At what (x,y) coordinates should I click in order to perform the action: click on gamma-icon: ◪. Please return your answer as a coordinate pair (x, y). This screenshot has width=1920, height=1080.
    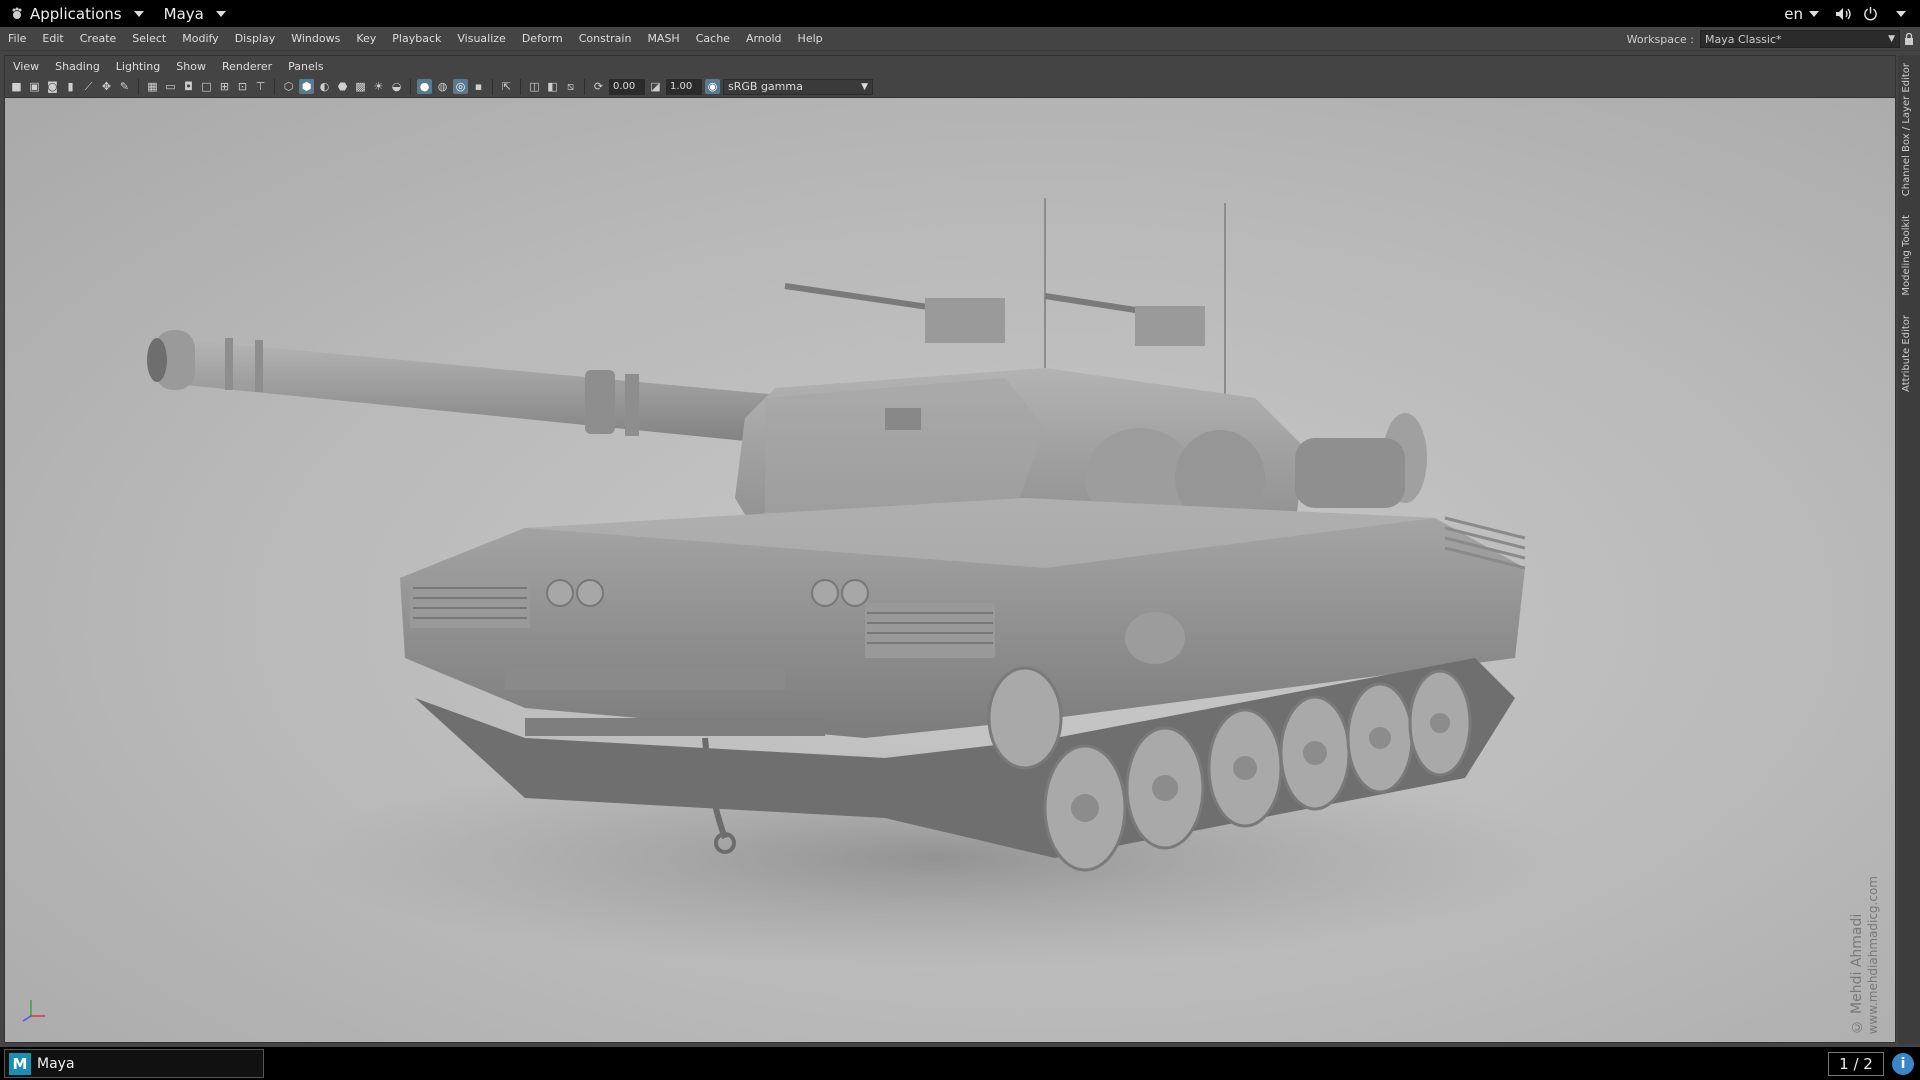
    Looking at the image, I should click on (655, 86).